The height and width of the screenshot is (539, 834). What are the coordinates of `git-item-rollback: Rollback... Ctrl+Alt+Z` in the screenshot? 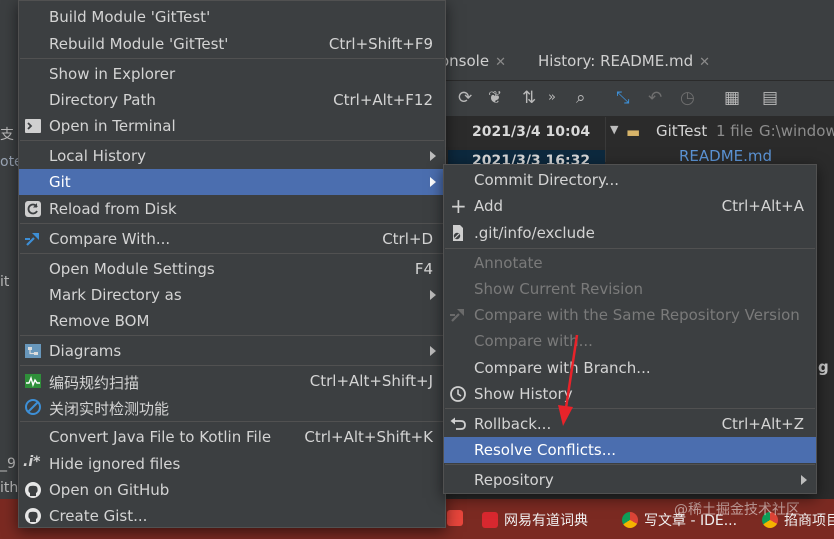 It's located at (630, 424).